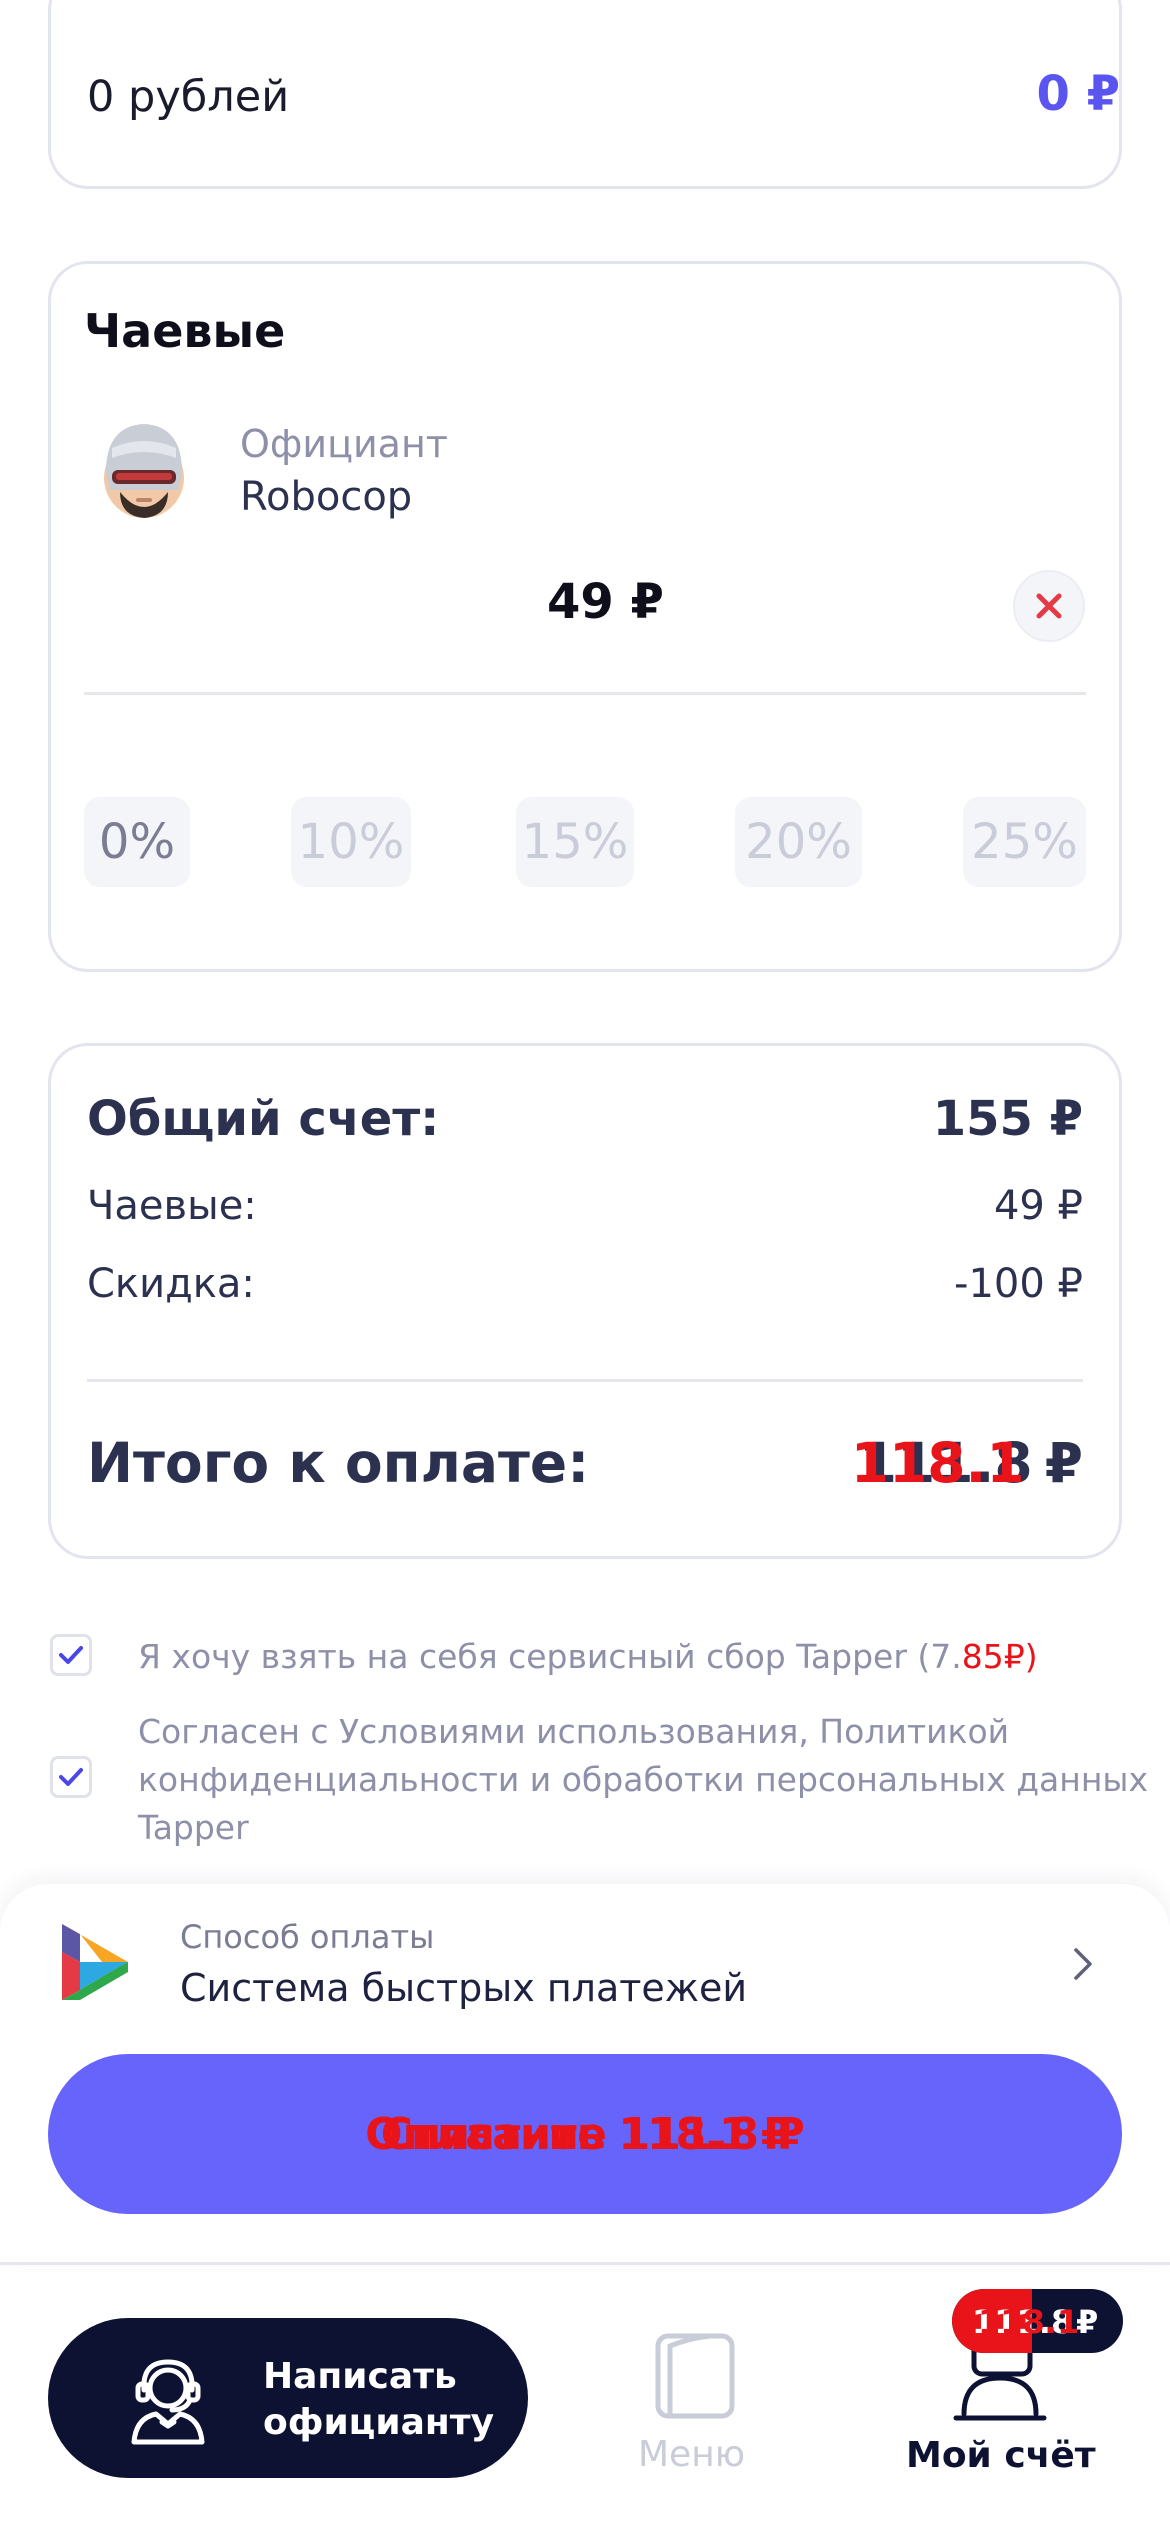  What do you see at coordinates (695, 2378) in the screenshot?
I see `menu-book-icon` at bounding box center [695, 2378].